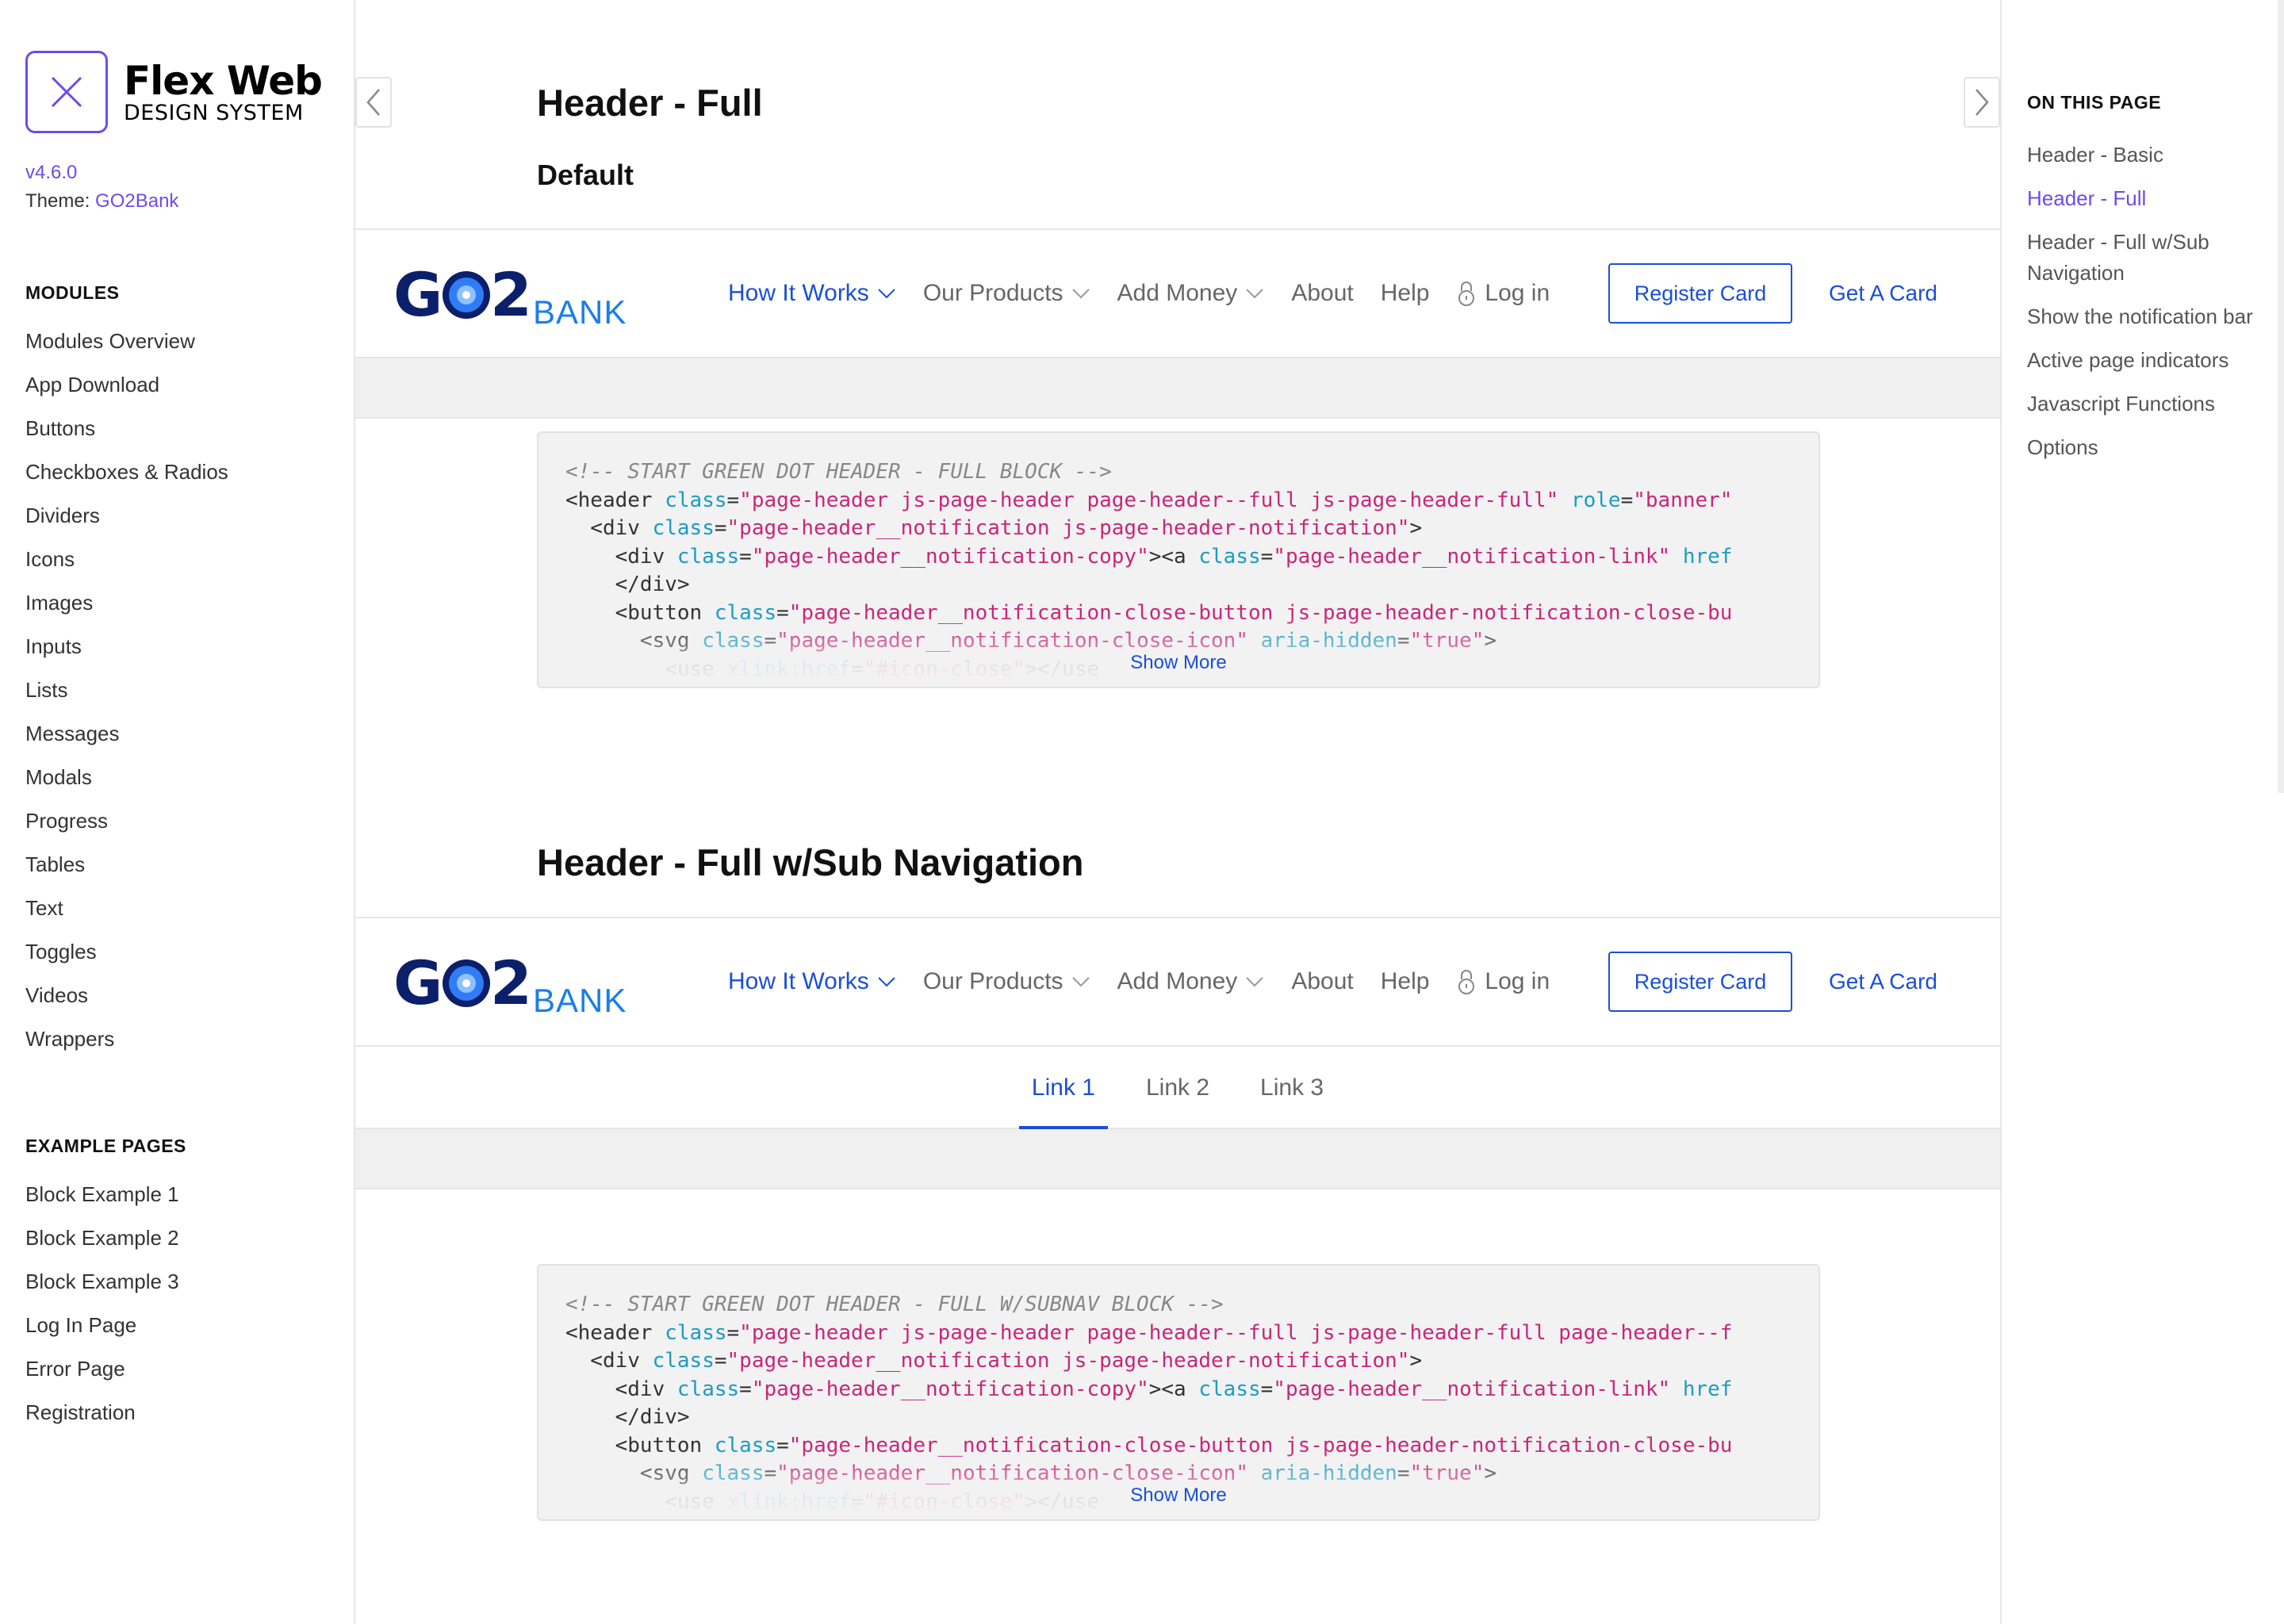 This screenshot has height=1624, width=2284. What do you see at coordinates (126, 821) in the screenshot?
I see `sidebar-item: Progress` at bounding box center [126, 821].